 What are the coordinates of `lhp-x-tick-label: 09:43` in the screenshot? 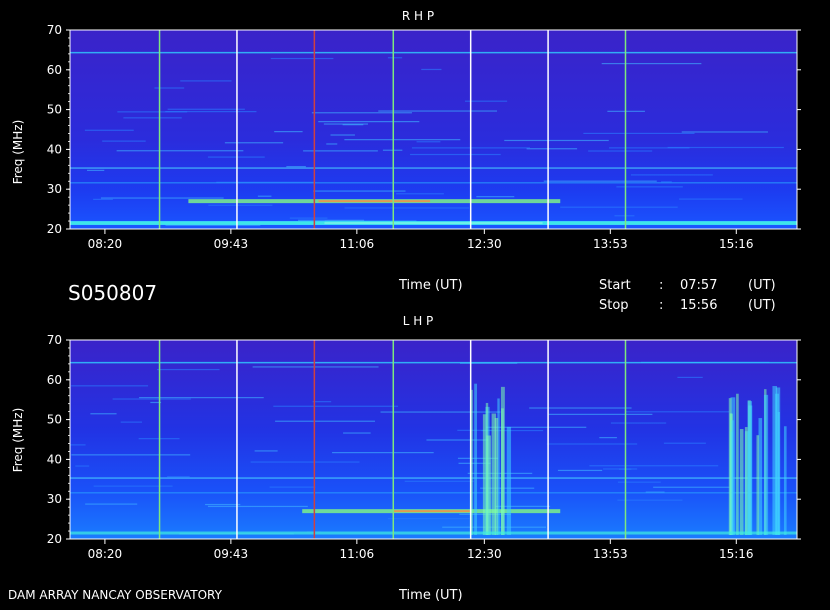 It's located at (231, 554).